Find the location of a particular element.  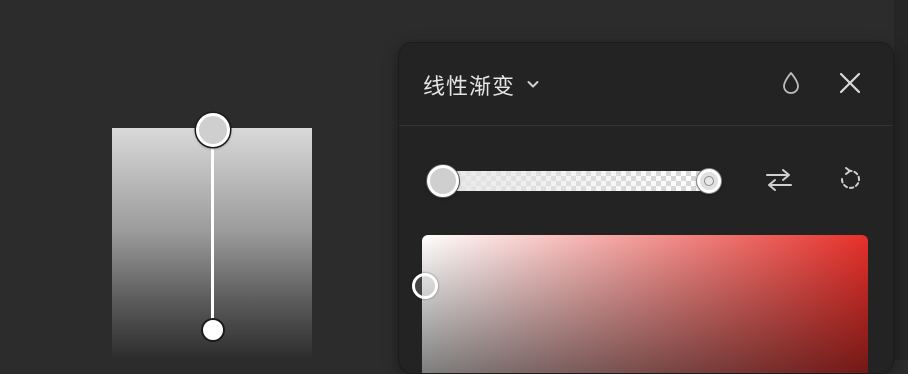

gradient-type-dropdown: 线性渐变 is located at coordinates (482, 85).